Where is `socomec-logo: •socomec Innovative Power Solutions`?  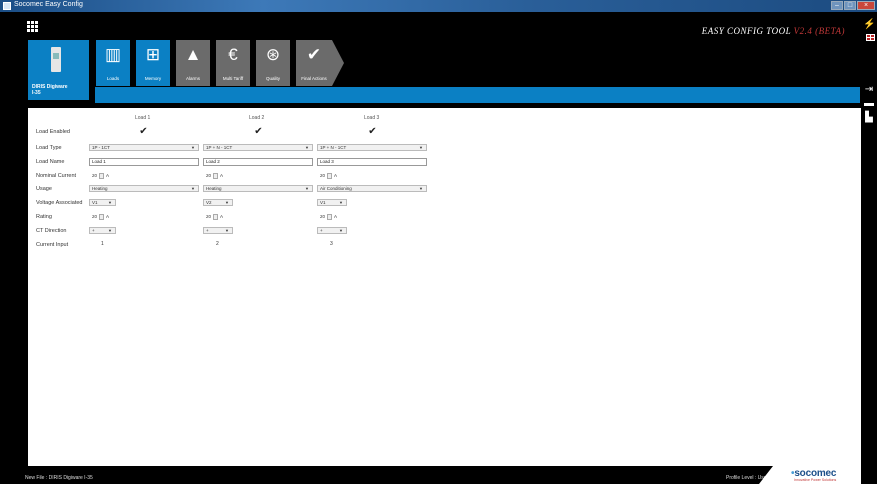 socomec-logo: •socomec Innovative Power Solutions is located at coordinates (810, 475).